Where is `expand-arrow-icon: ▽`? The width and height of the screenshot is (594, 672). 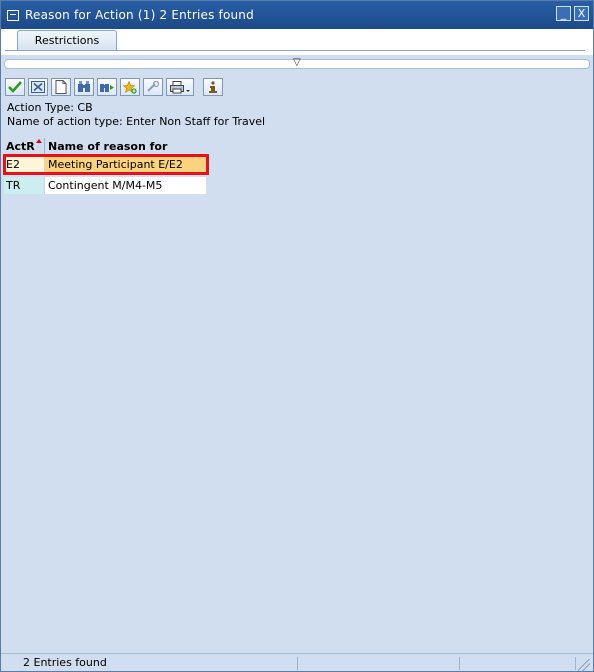
expand-arrow-icon: ▽ is located at coordinates (297, 62).